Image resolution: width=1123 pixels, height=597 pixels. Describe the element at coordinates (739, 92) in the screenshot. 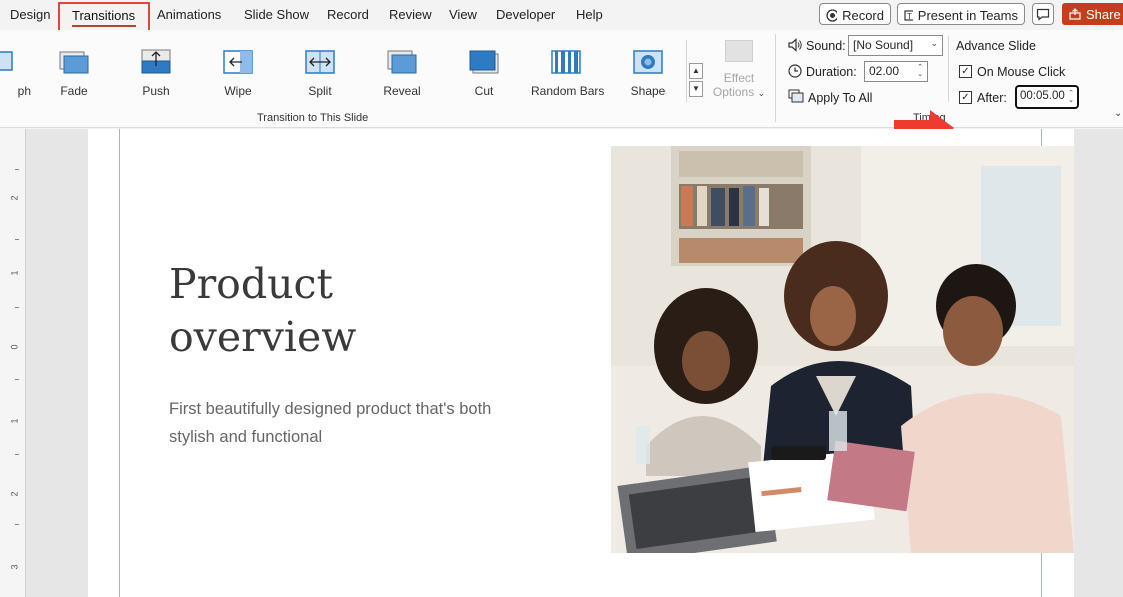

I see `effect-options-label-2: Options ⌄` at that location.